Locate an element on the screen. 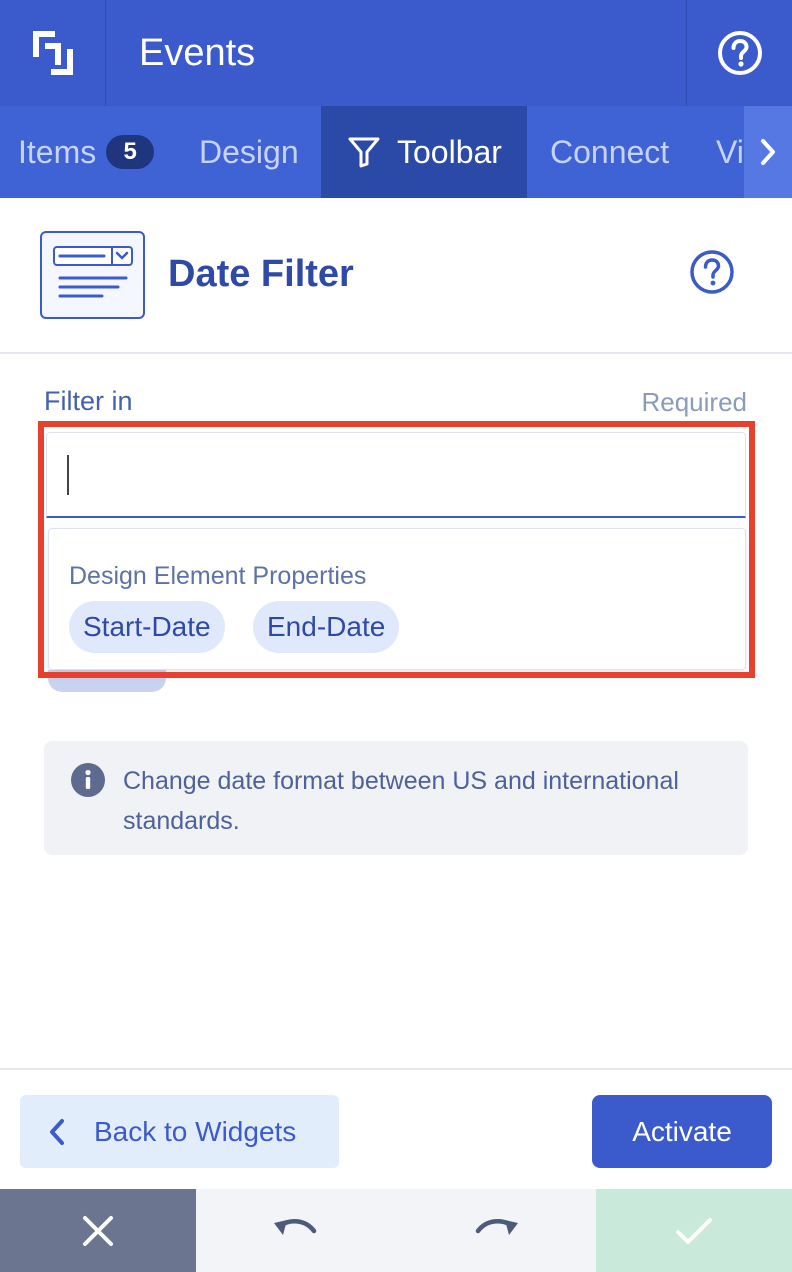 This screenshot has width=792, height=1272. tabs-scroll-right-button is located at coordinates (768, 152).